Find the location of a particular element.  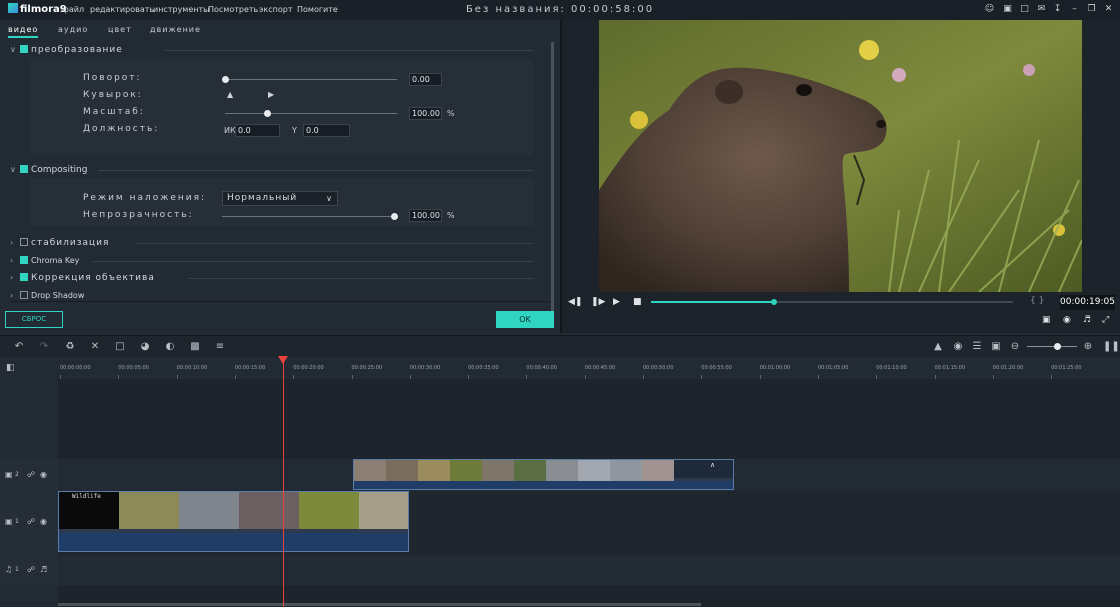

audio-adjust-icon: ≡ is located at coordinates (220, 347).